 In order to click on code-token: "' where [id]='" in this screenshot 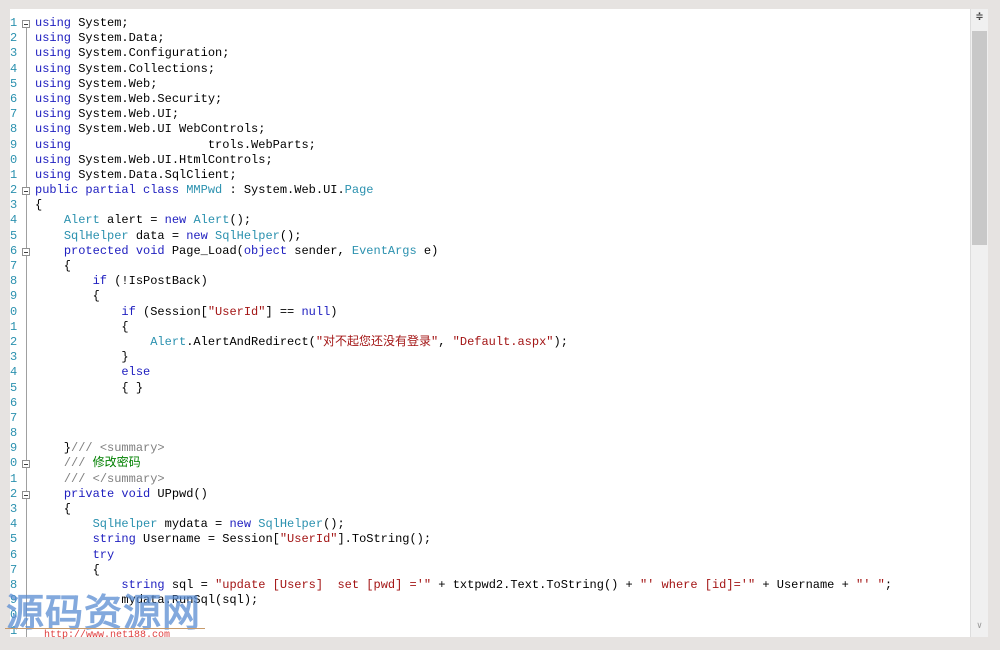, I will do `click(697, 584)`.